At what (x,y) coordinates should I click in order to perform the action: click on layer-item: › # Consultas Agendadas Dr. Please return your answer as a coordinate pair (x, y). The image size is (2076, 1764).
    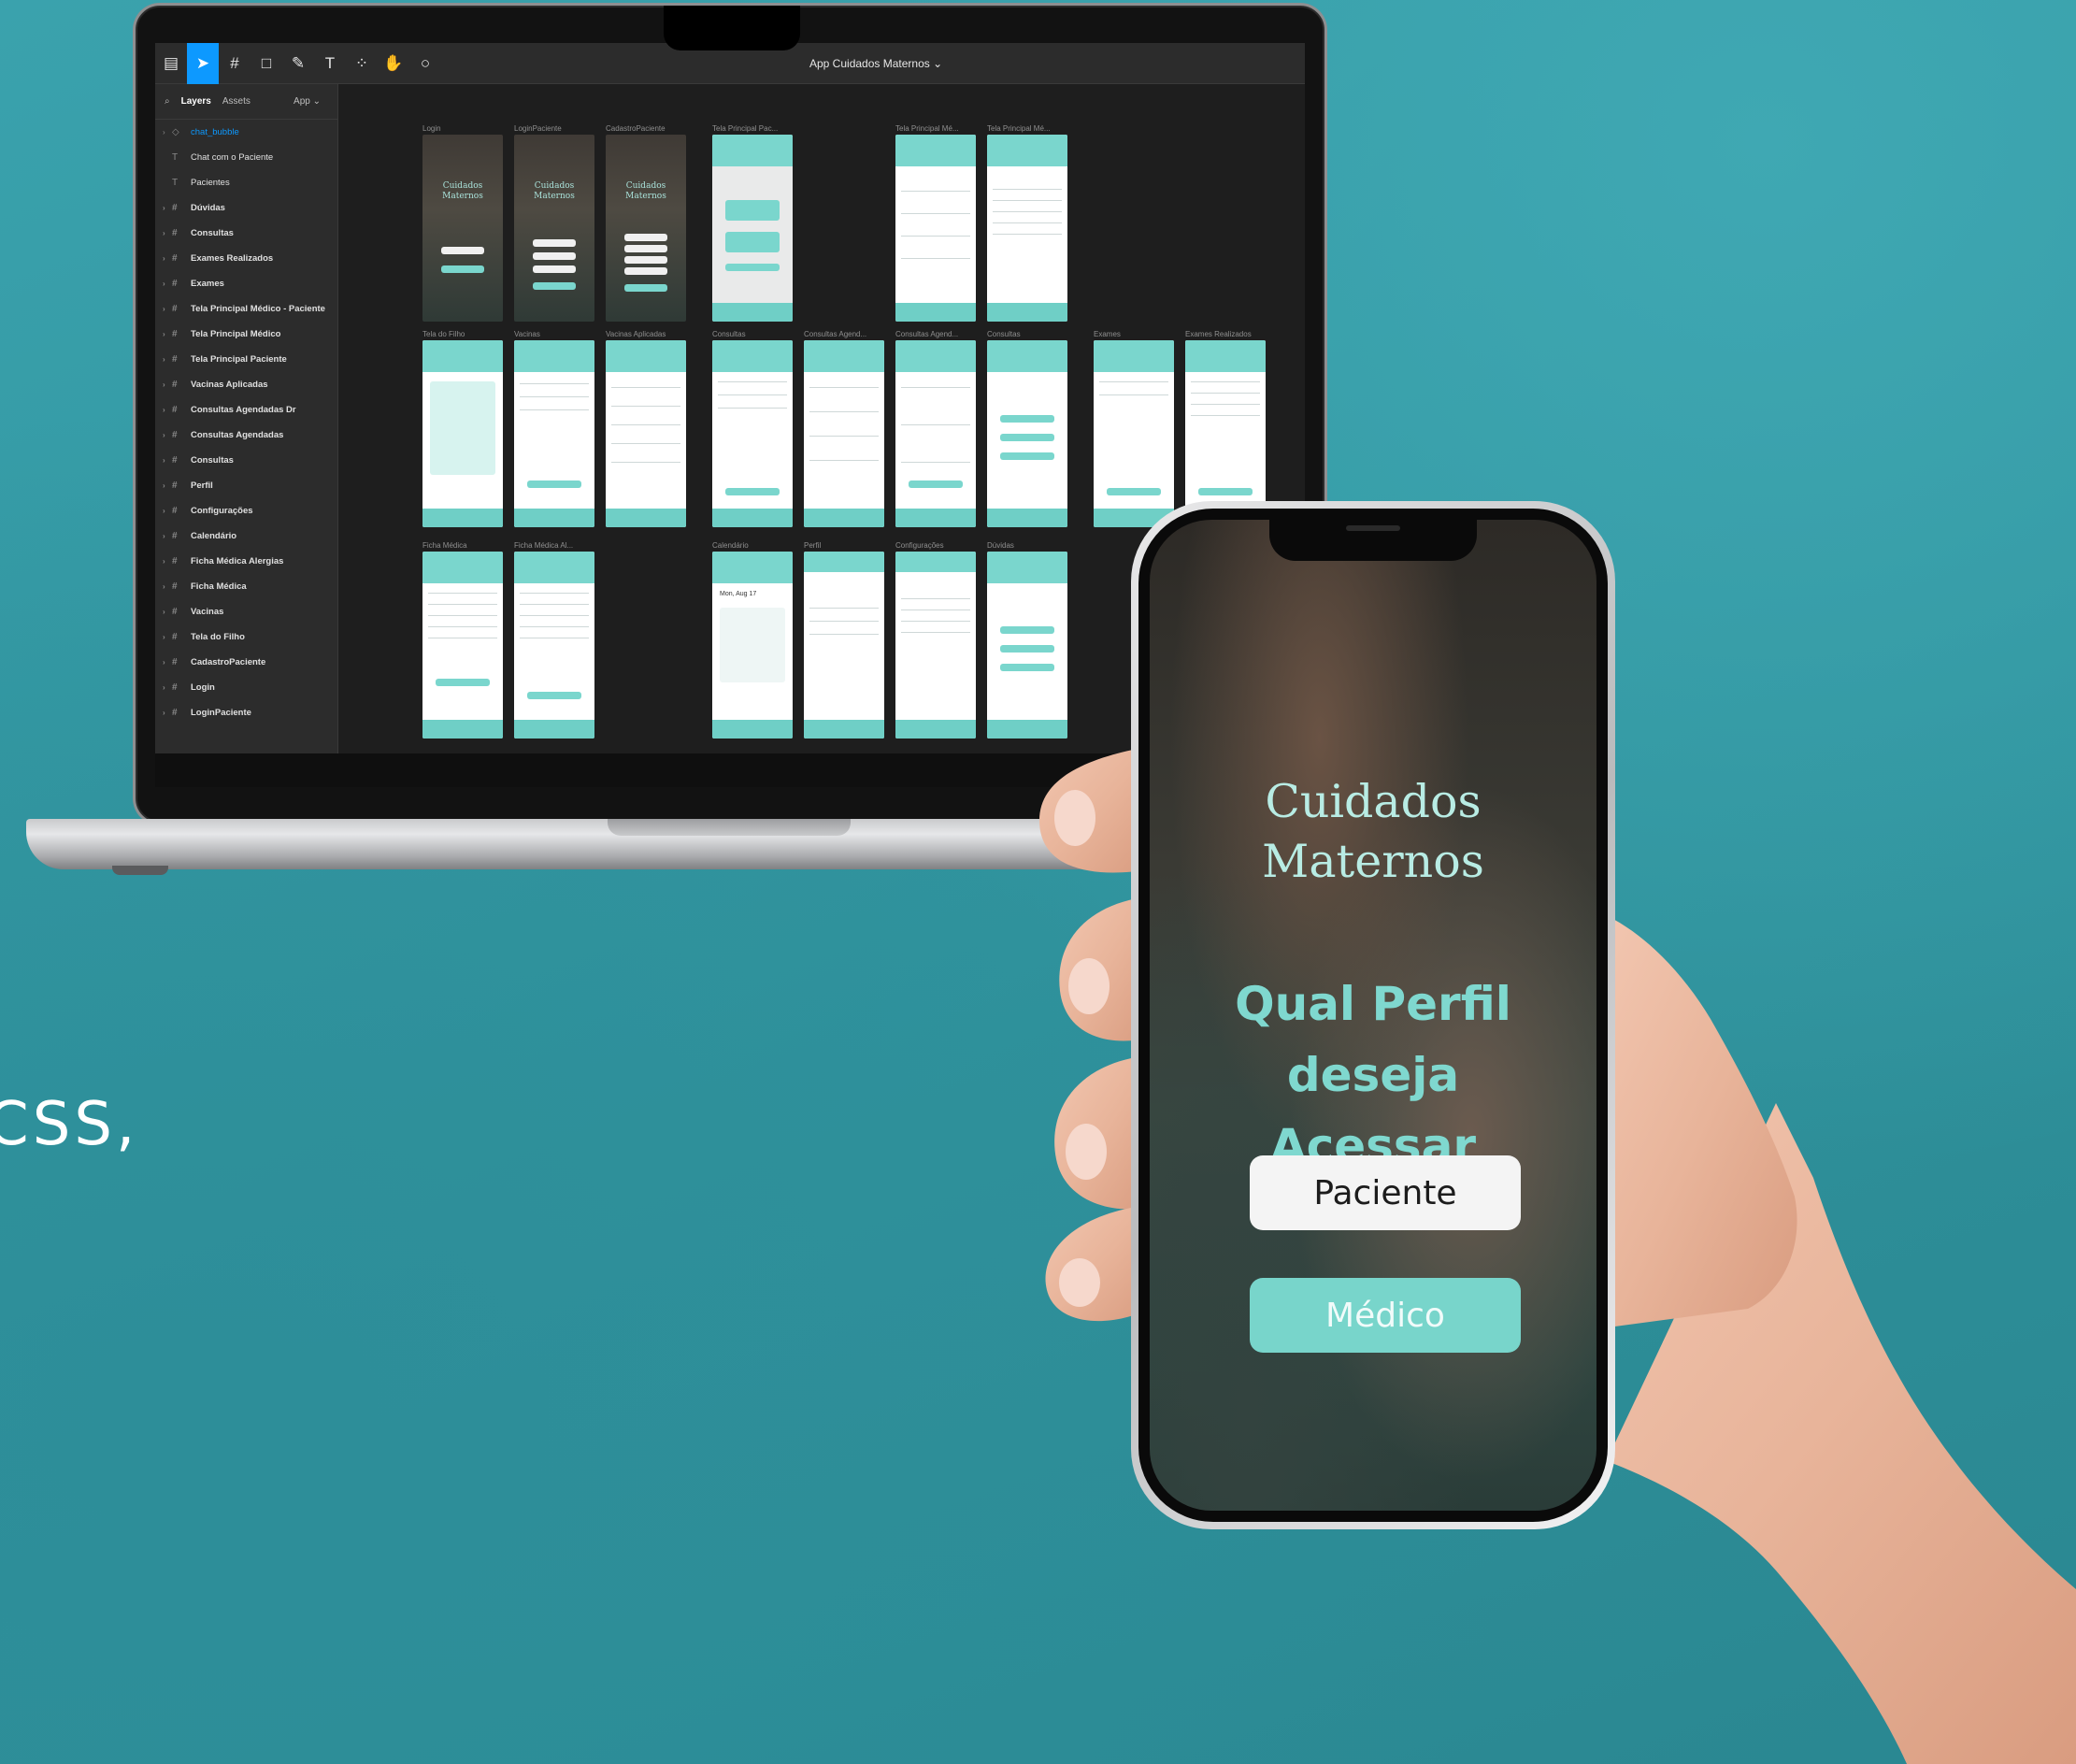
    Looking at the image, I should click on (246, 410).